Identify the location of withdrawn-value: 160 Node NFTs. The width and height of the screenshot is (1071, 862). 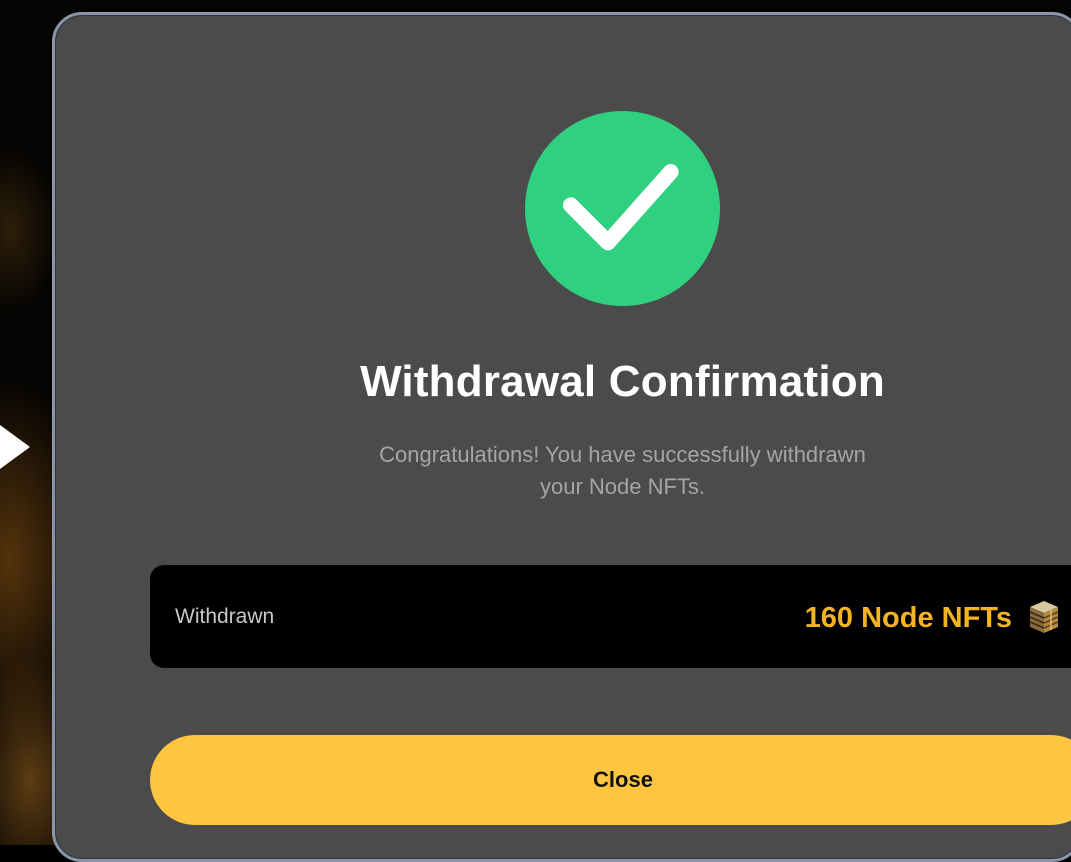
(933, 618).